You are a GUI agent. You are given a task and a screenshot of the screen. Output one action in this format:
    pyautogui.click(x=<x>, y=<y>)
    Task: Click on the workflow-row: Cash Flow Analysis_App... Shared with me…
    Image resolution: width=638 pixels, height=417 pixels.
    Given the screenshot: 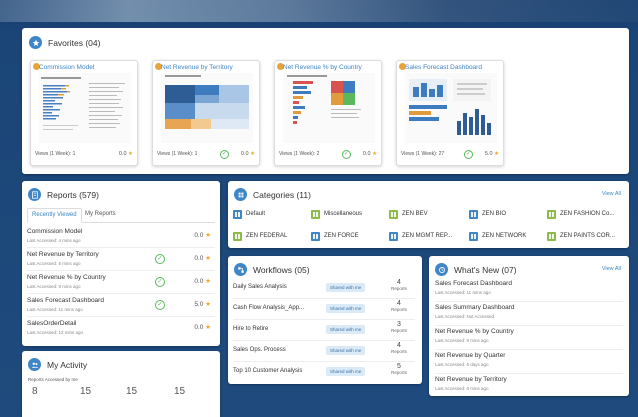 What is the action you would take?
    pyautogui.click(x=324, y=309)
    